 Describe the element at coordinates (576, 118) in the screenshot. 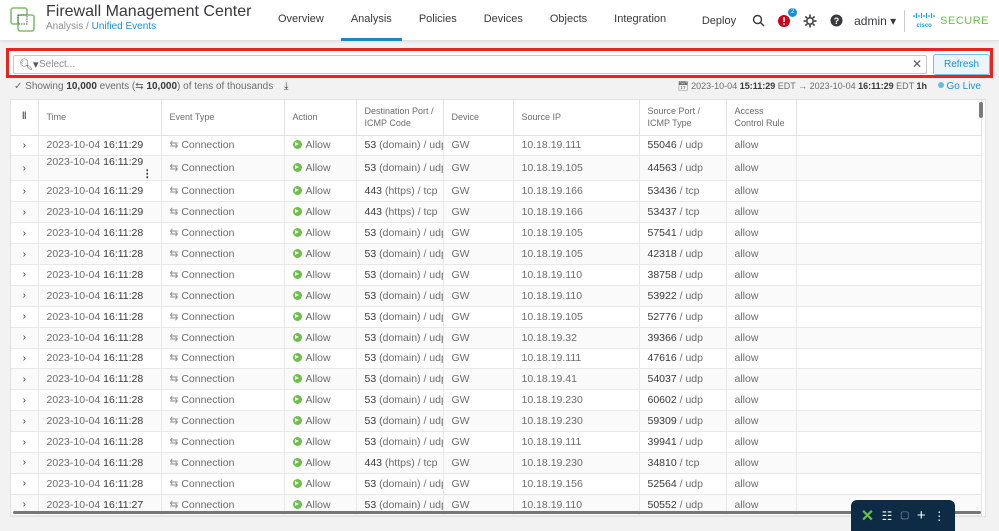

I see `column-header-source-ip: Source IP` at that location.